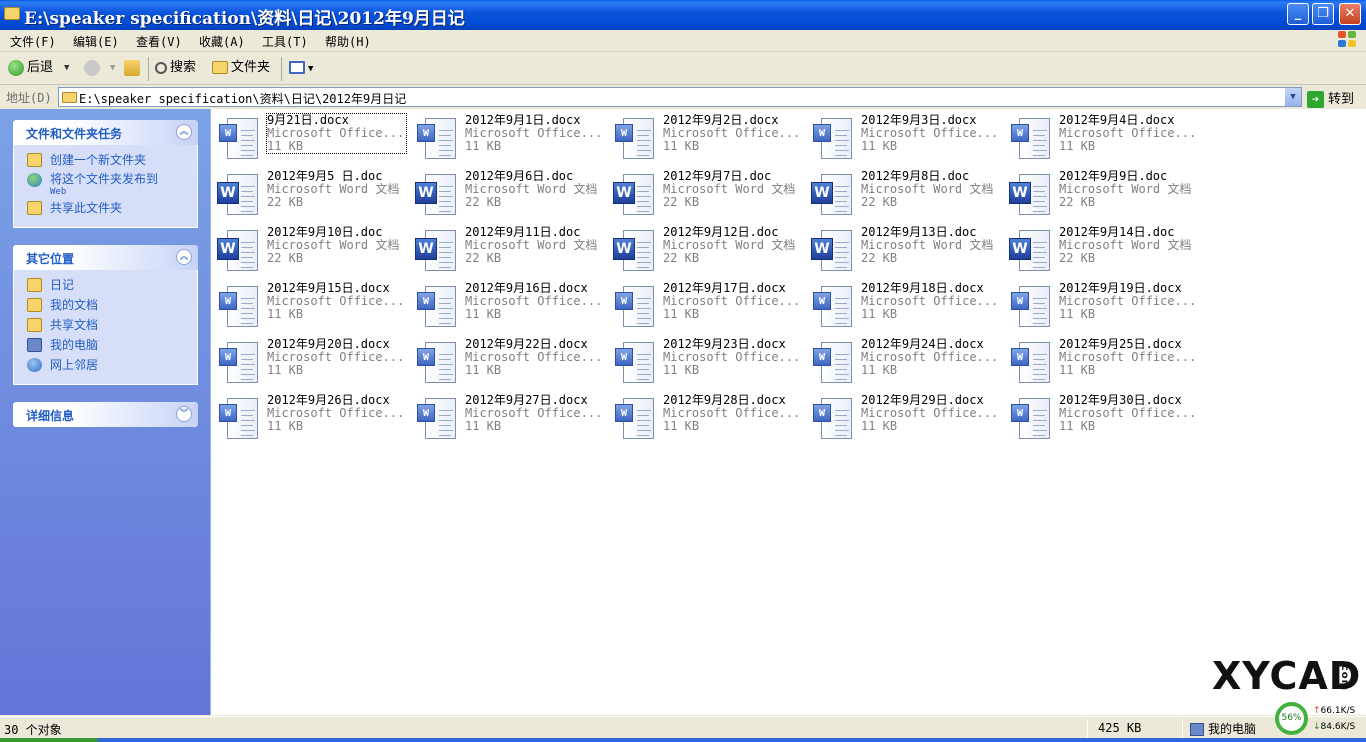  Describe the element at coordinates (1330, 98) in the screenshot. I see `go-button: ➔ 转到` at that location.